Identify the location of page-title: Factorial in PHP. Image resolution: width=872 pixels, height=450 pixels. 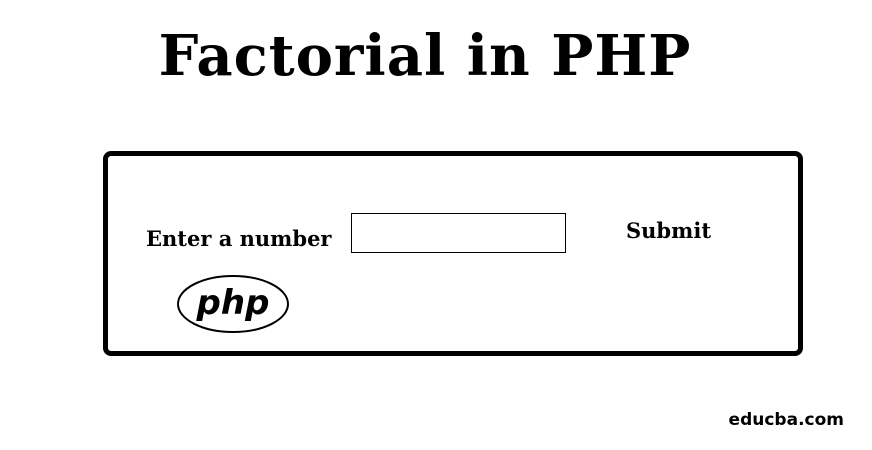
(425, 56).